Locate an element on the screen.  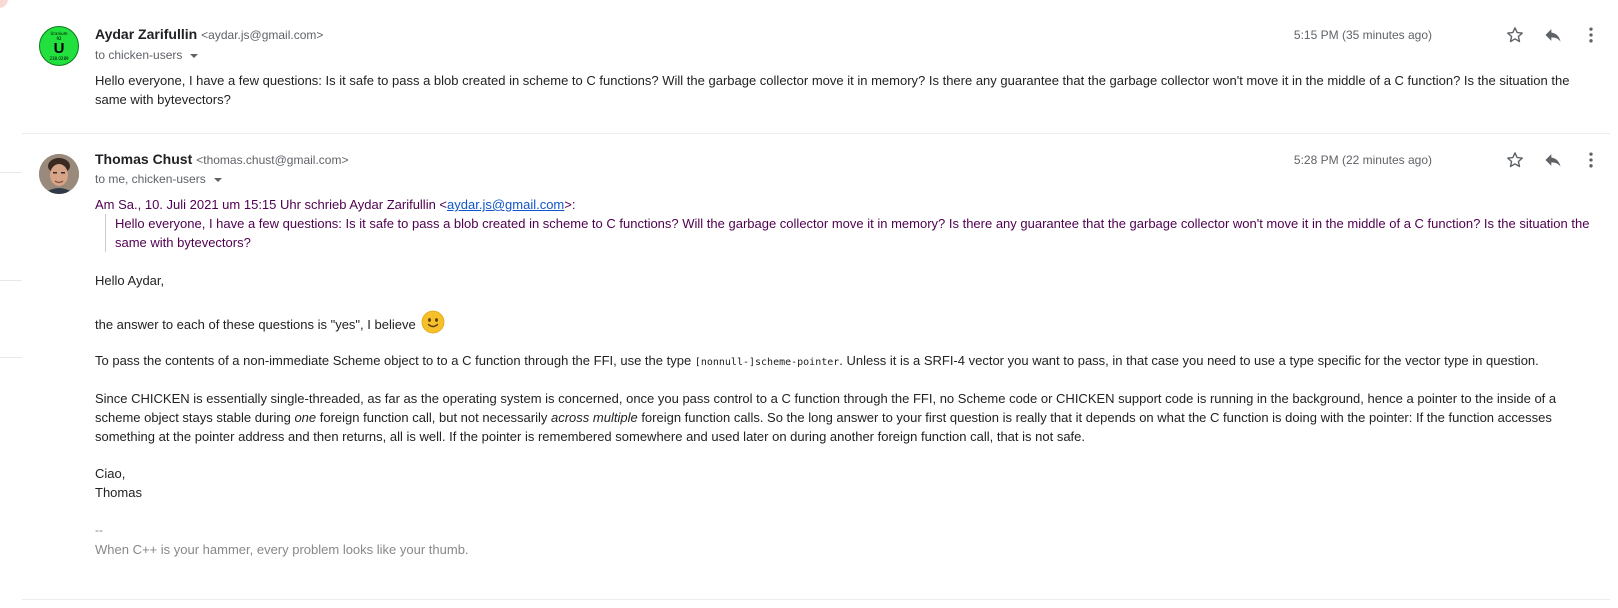
message-header: Aydar Zarifullin <aydar.js@gmail.com> is located at coordinates (209, 36).